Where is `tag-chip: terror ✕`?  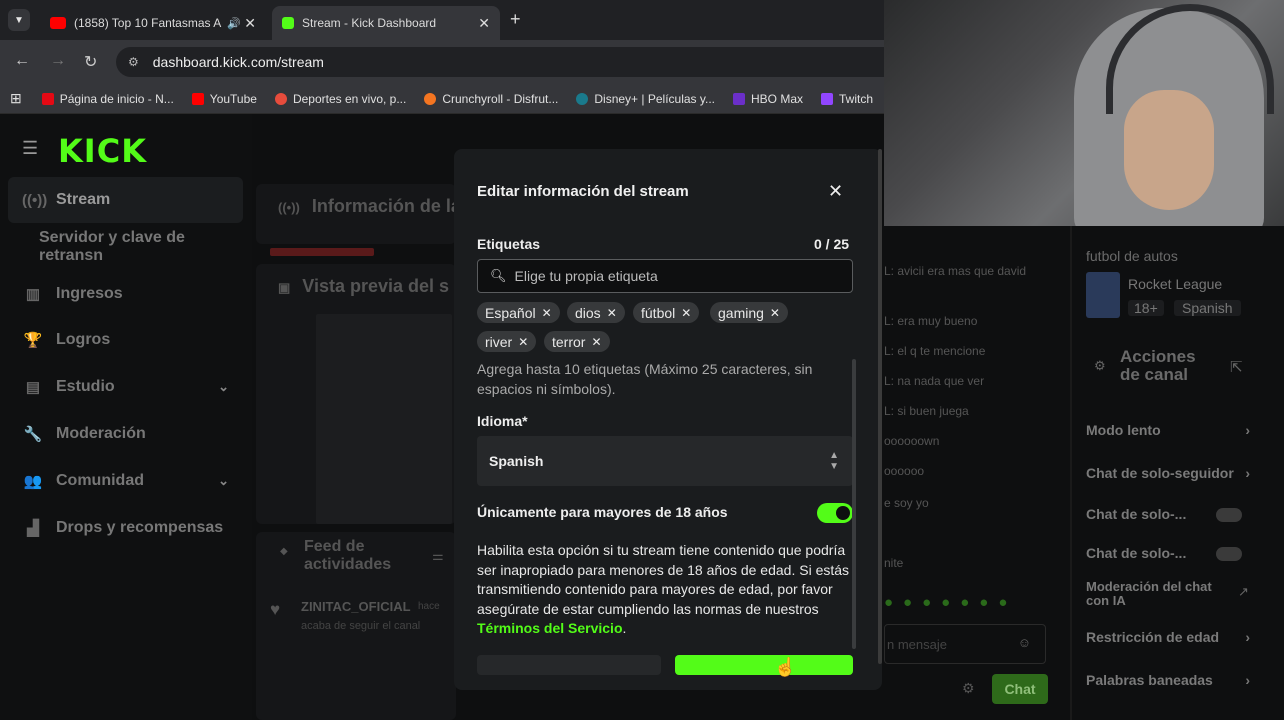 tag-chip: terror ✕ is located at coordinates (577, 341).